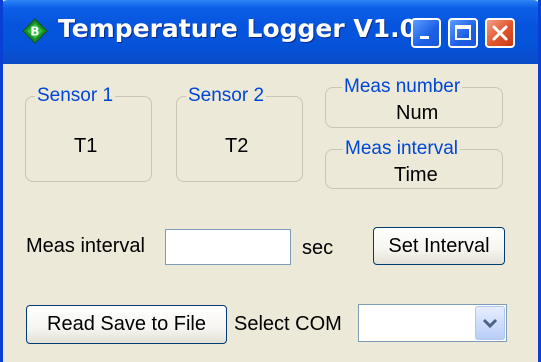 This screenshot has width=541, height=362. I want to click on interval-input-box, so click(228, 247).